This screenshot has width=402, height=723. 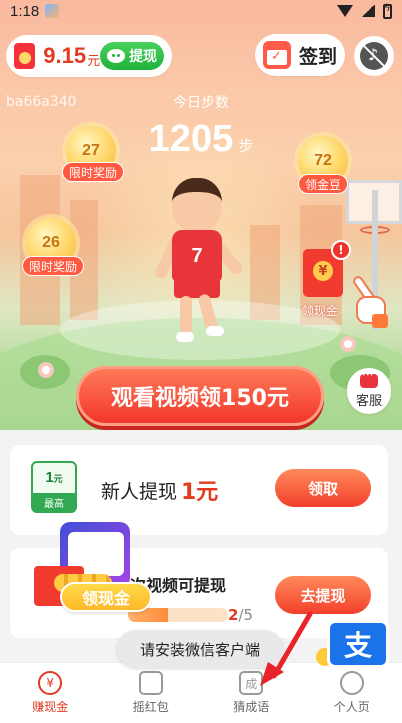 What do you see at coordinates (25, 11) in the screenshot?
I see `status-time: 1:18` at bounding box center [25, 11].